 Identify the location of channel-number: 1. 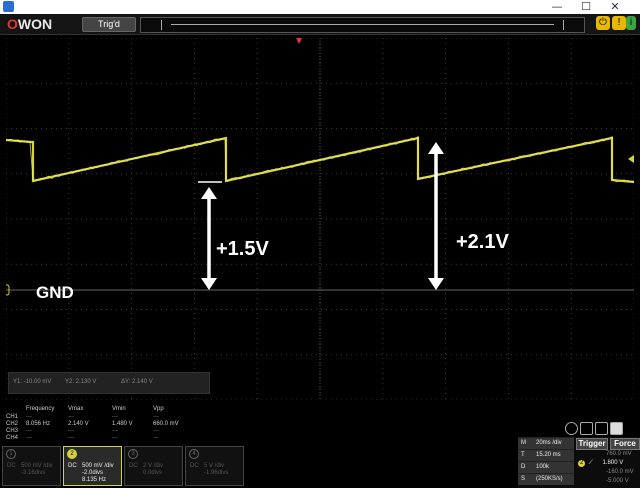
(11, 454).